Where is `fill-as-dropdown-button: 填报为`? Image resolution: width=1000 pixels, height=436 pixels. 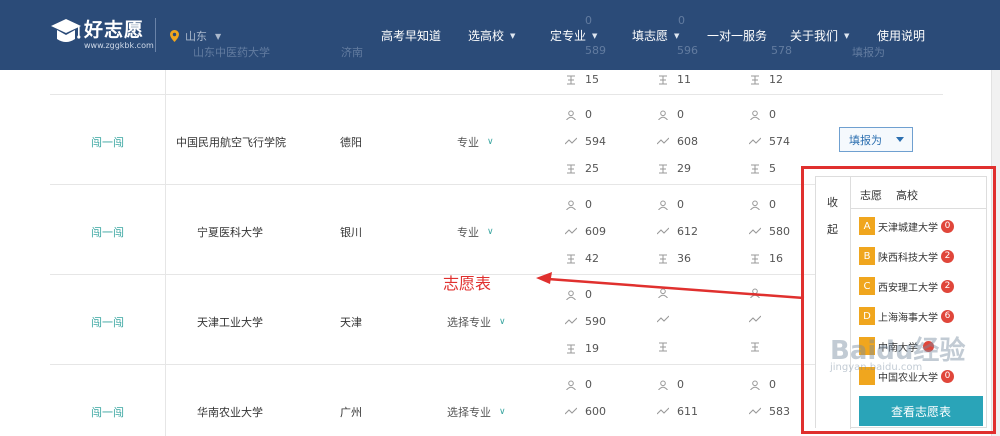 fill-as-dropdown-button: 填报为 is located at coordinates (876, 139).